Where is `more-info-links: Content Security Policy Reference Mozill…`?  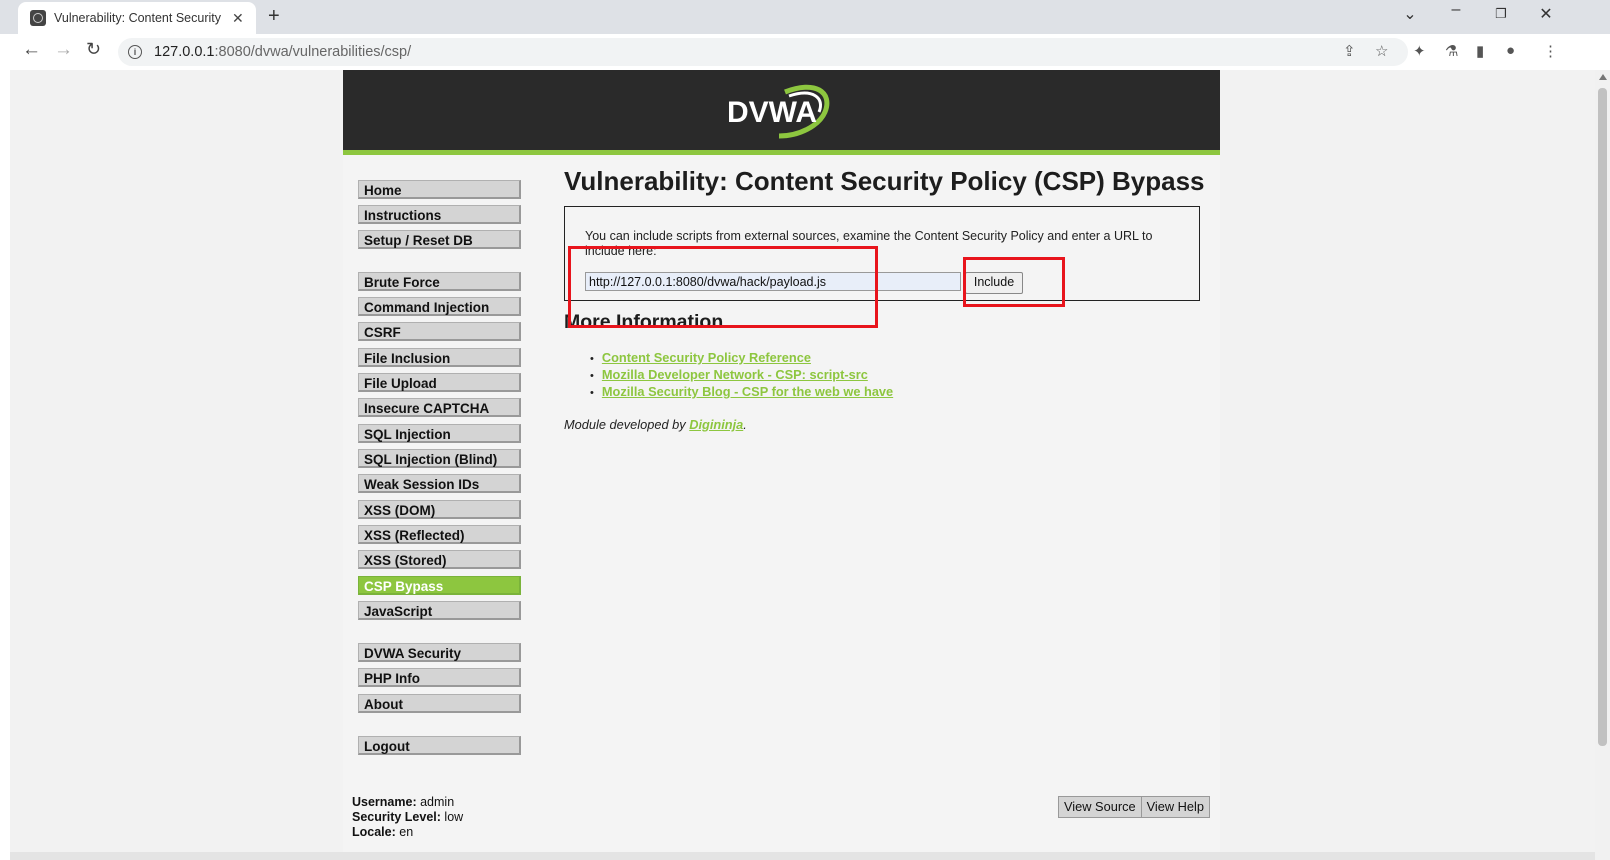 more-info-links: Content Security Policy Reference Mozill… is located at coordinates (738, 375).